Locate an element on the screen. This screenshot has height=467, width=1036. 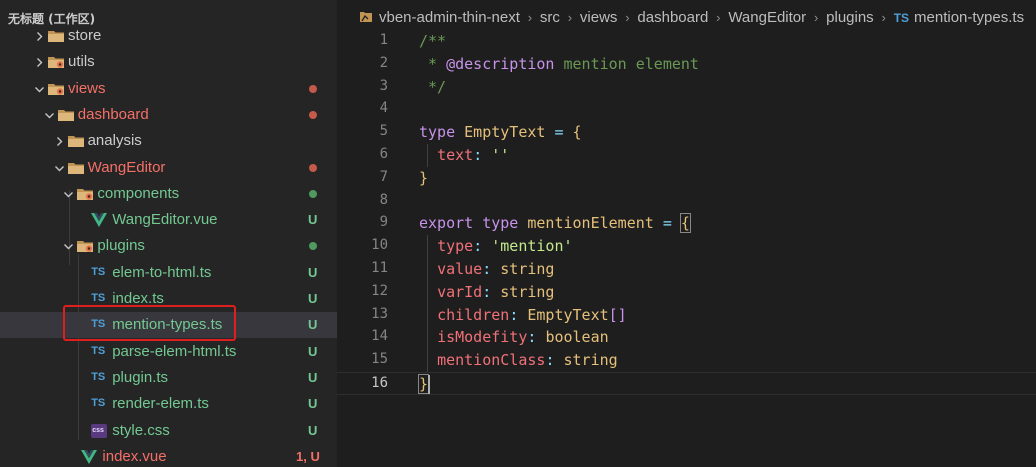
line-number: 6 is located at coordinates (383, 154).